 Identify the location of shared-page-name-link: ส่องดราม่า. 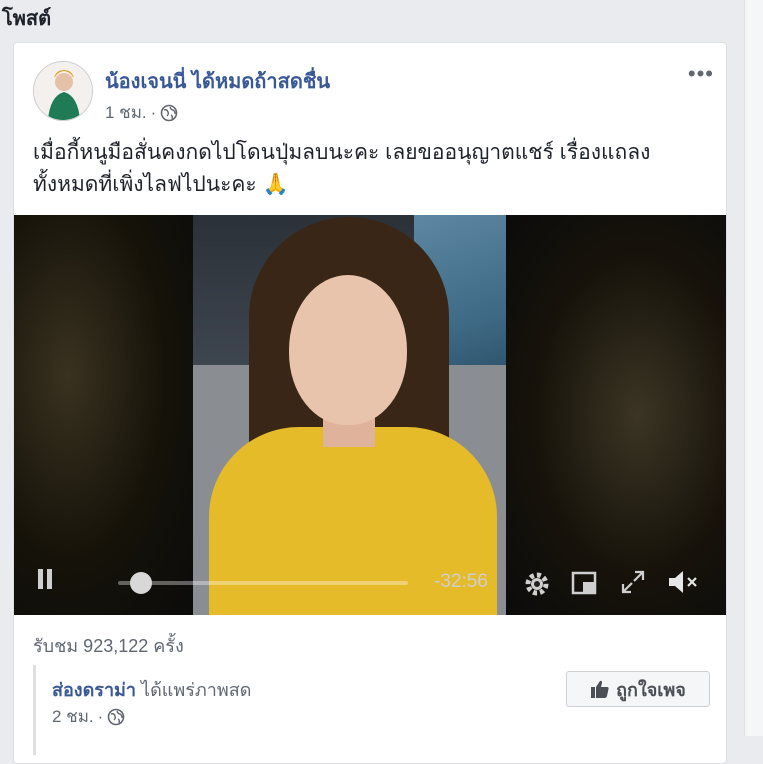
(94, 690).